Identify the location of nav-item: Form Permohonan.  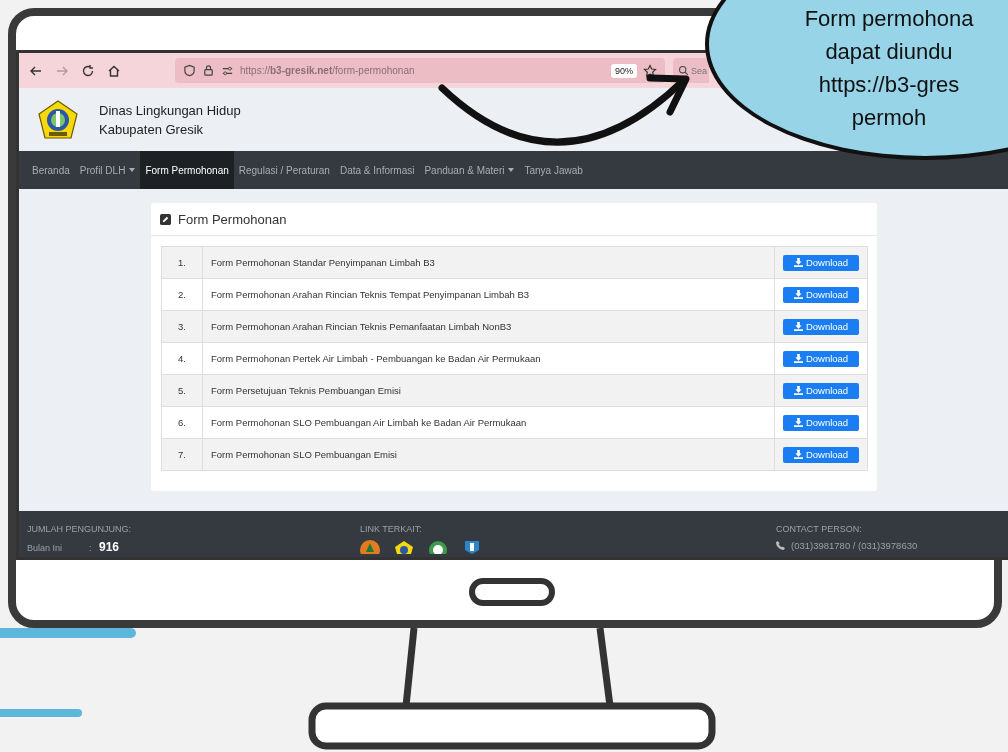
(187, 170).